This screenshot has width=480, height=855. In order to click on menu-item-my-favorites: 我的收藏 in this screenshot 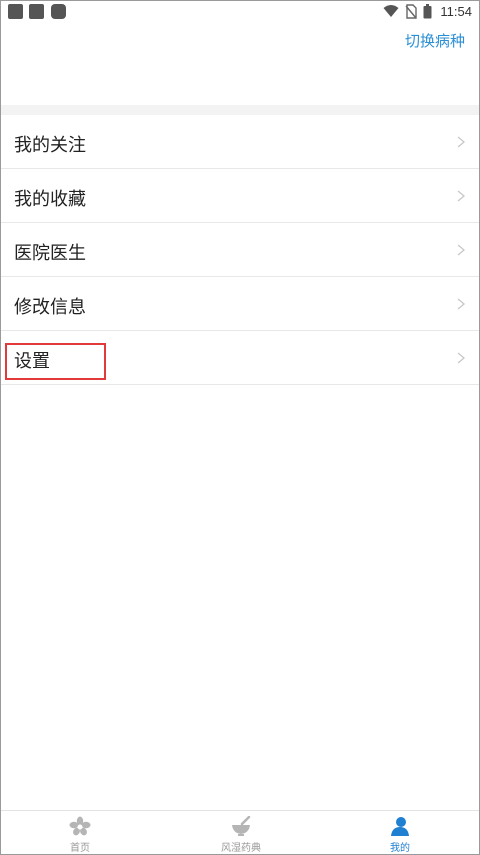, I will do `click(240, 196)`.